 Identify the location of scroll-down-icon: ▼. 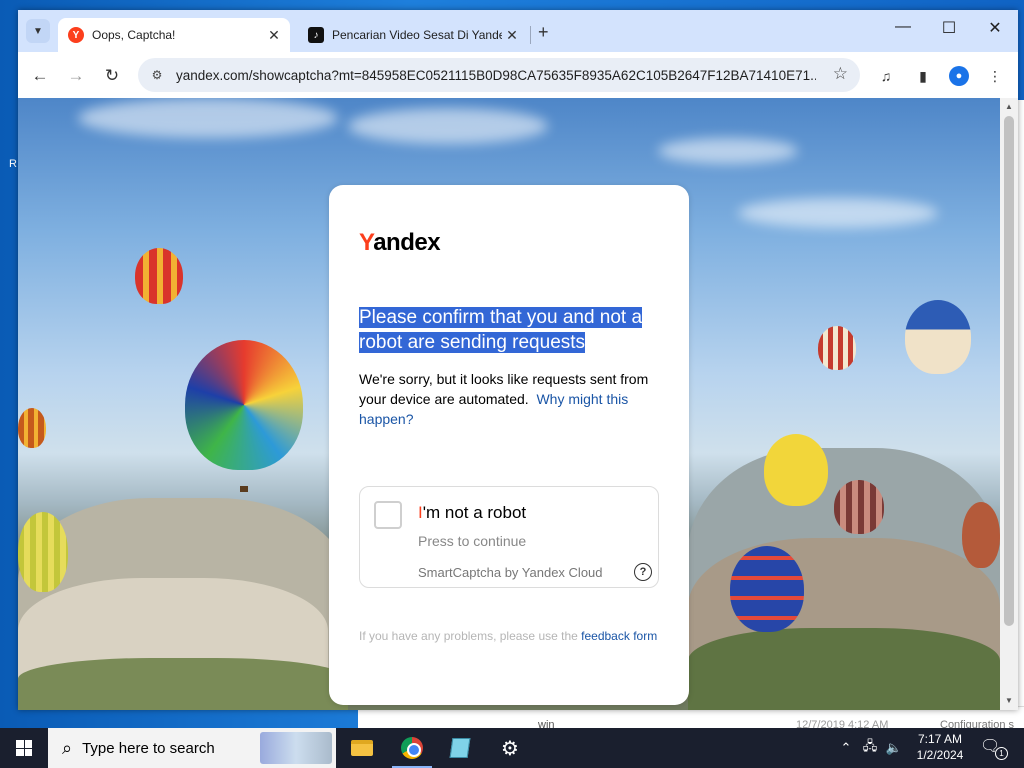
(1009, 700).